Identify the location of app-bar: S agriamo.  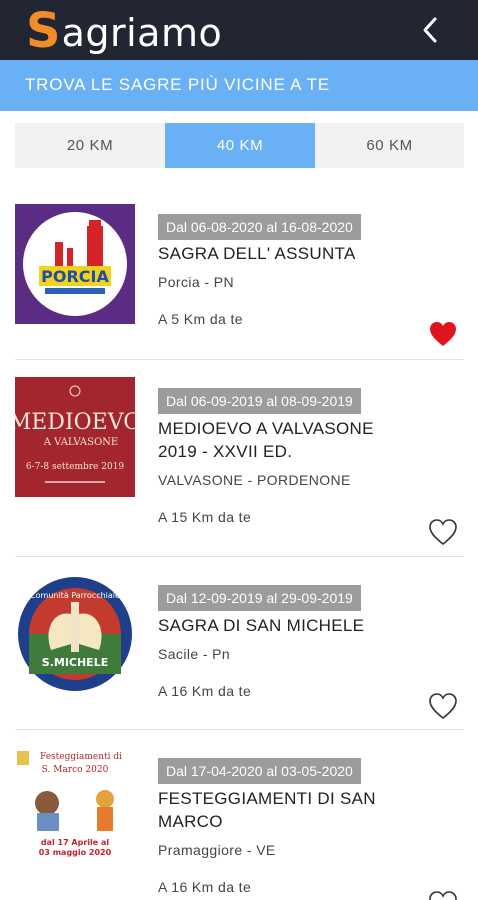
(239, 30).